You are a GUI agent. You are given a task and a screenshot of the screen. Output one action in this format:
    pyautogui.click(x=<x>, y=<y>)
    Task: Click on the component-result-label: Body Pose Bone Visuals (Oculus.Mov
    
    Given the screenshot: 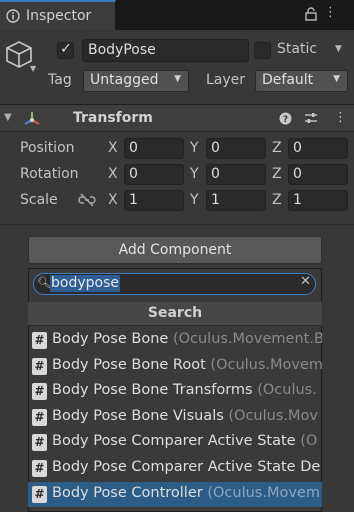 What is the action you would take?
    pyautogui.click(x=185, y=416)
    